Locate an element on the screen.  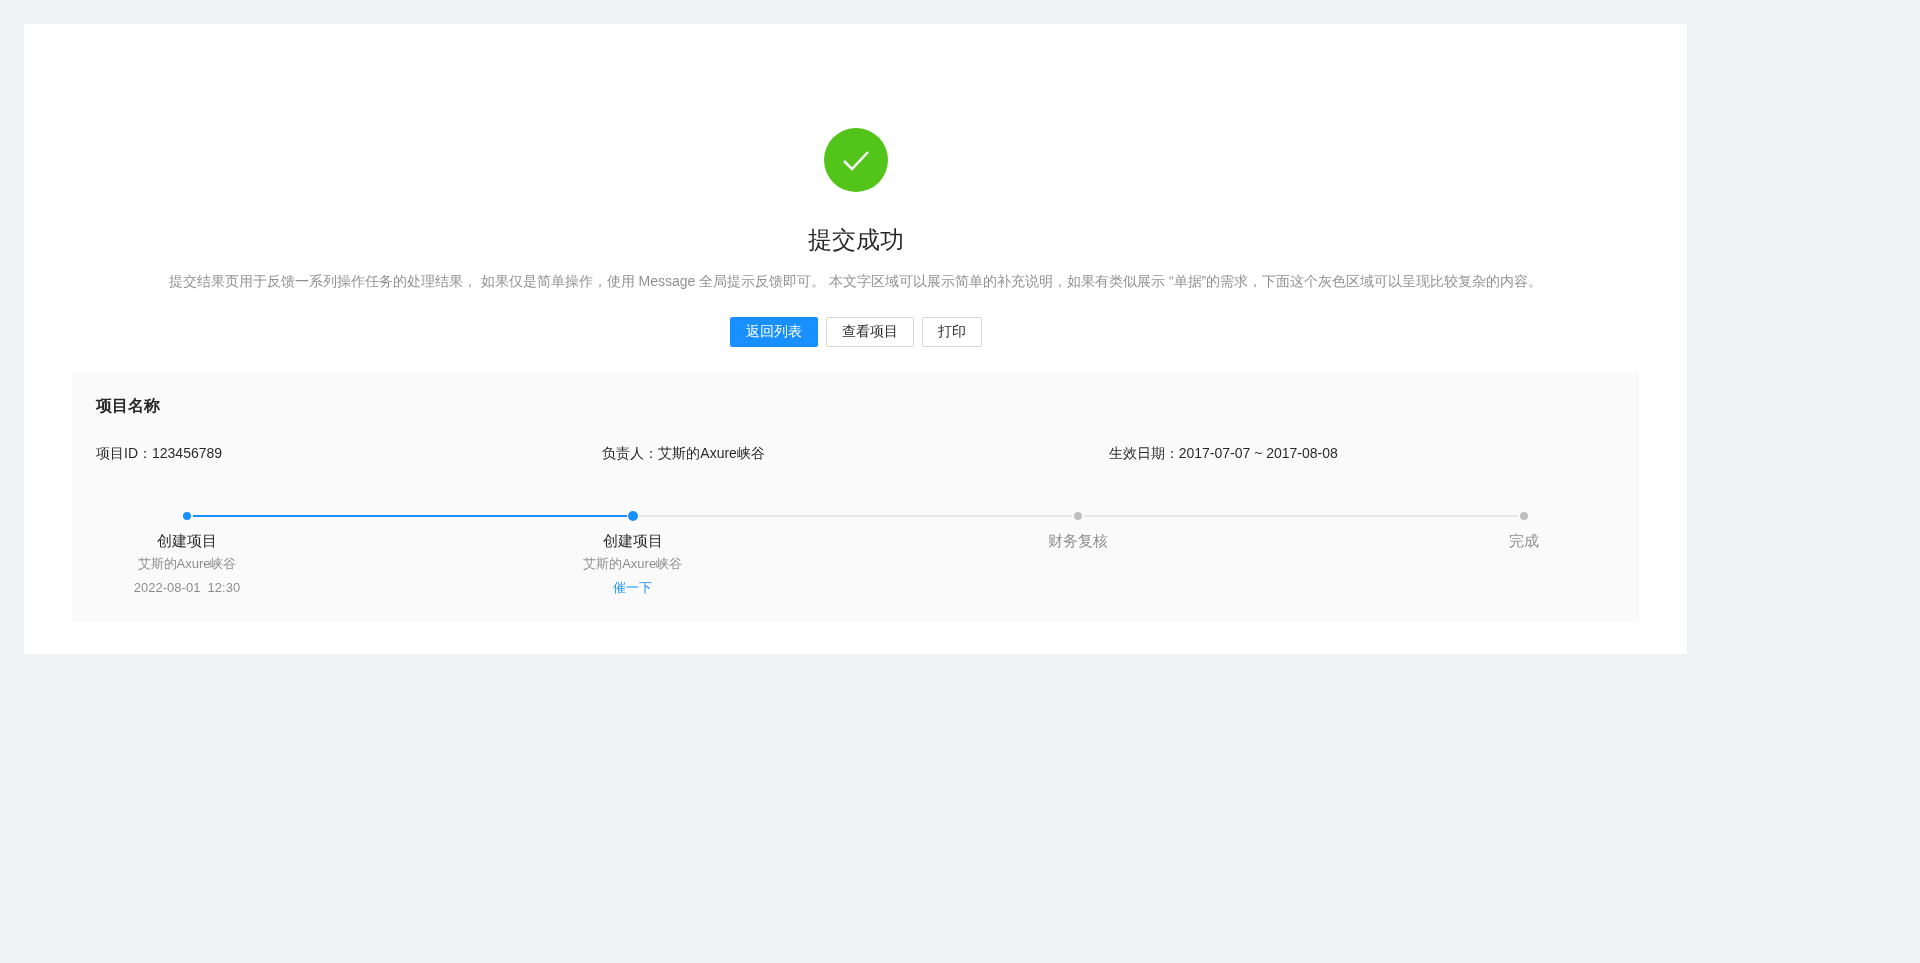
success-check-icon is located at coordinates (855, 160).